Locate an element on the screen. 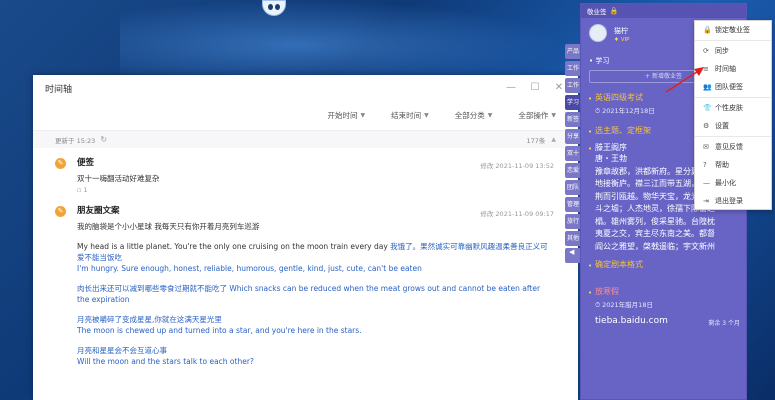  category-tab-active: 学习 is located at coordinates (573, 102).